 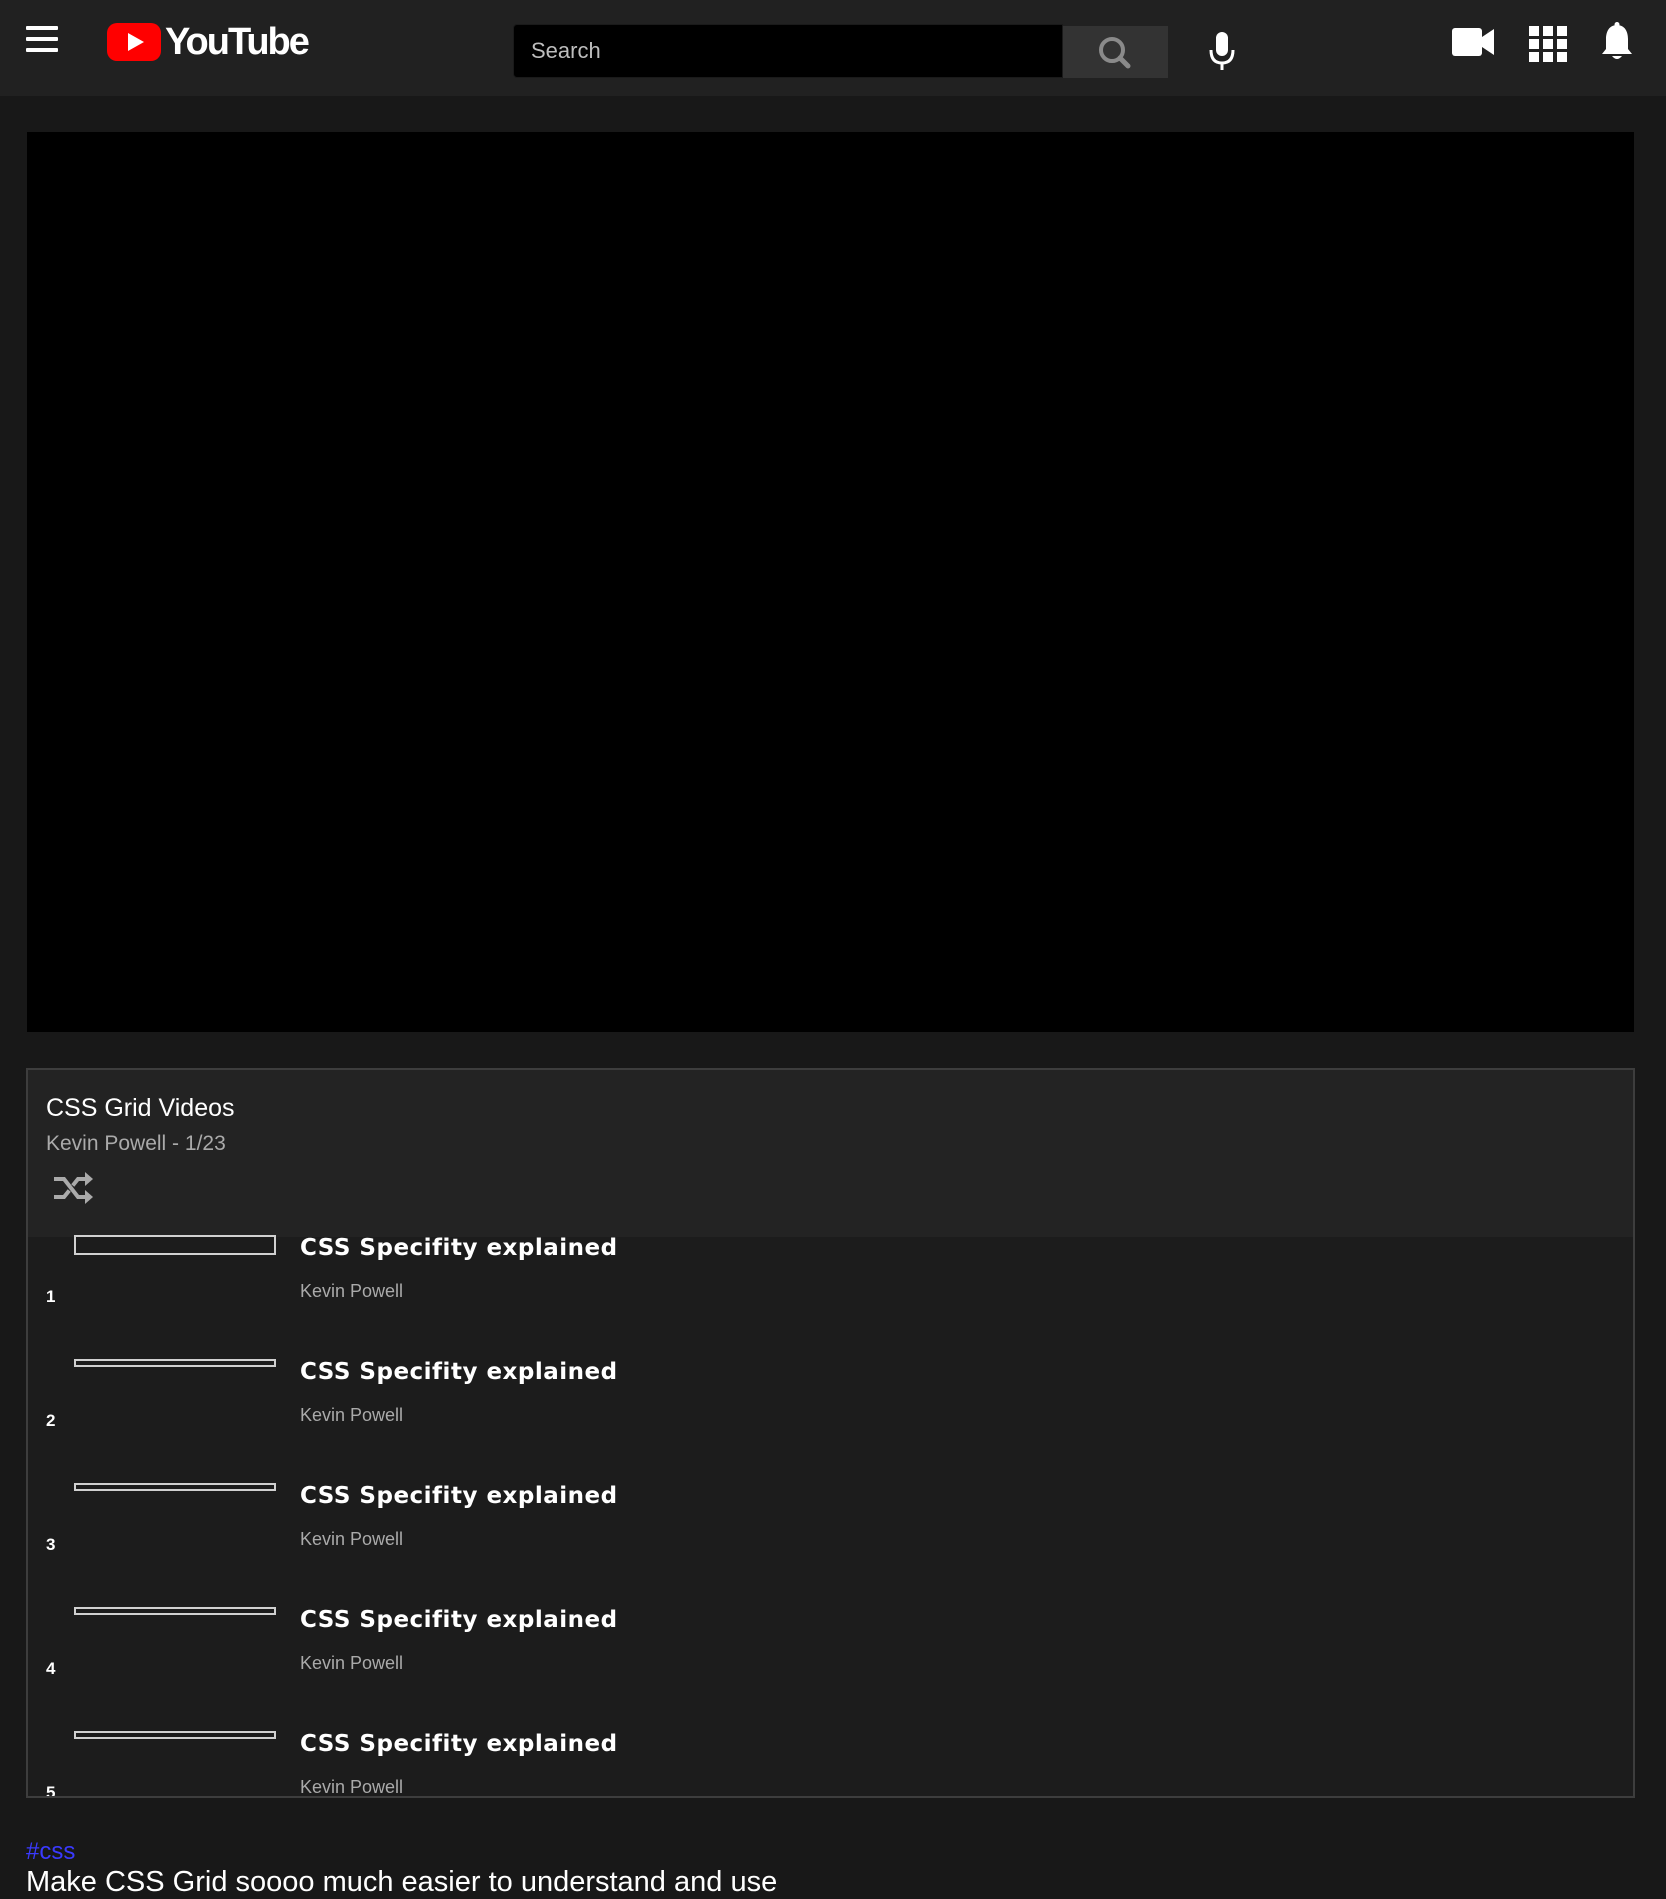 I want to click on search-icon, so click(x=1115, y=53).